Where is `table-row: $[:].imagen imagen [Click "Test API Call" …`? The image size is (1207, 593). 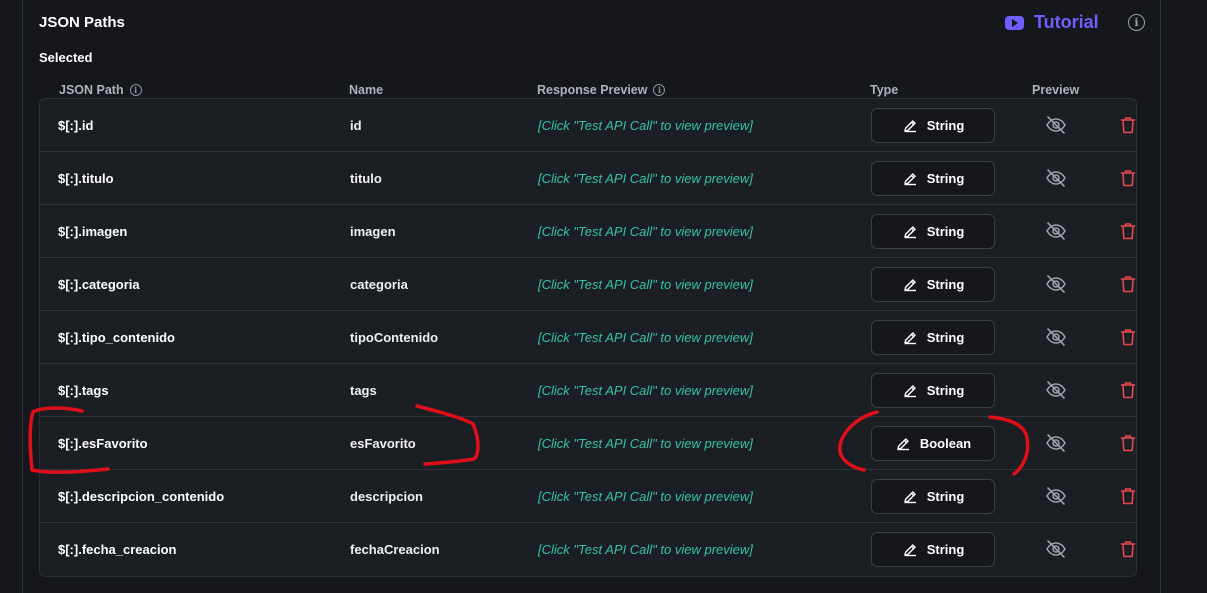 table-row: $[:].imagen imagen [Click "Test API Call" … is located at coordinates (588, 231).